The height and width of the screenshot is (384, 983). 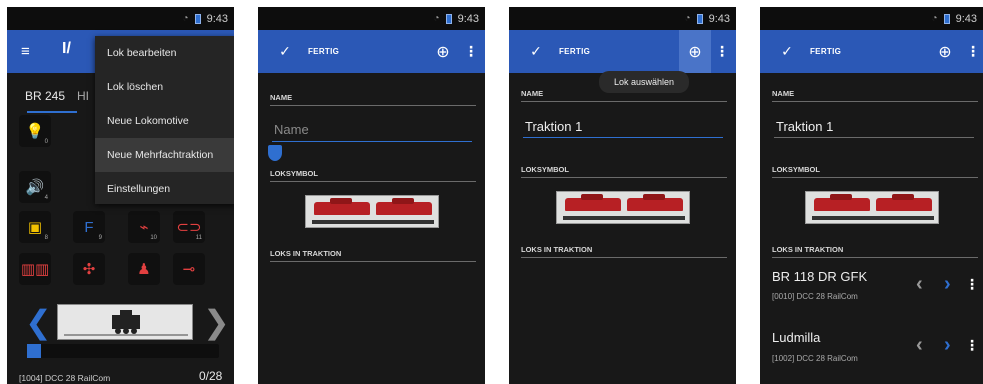 I want to click on menu-item-settings: Einstellungen, so click(x=164, y=189).